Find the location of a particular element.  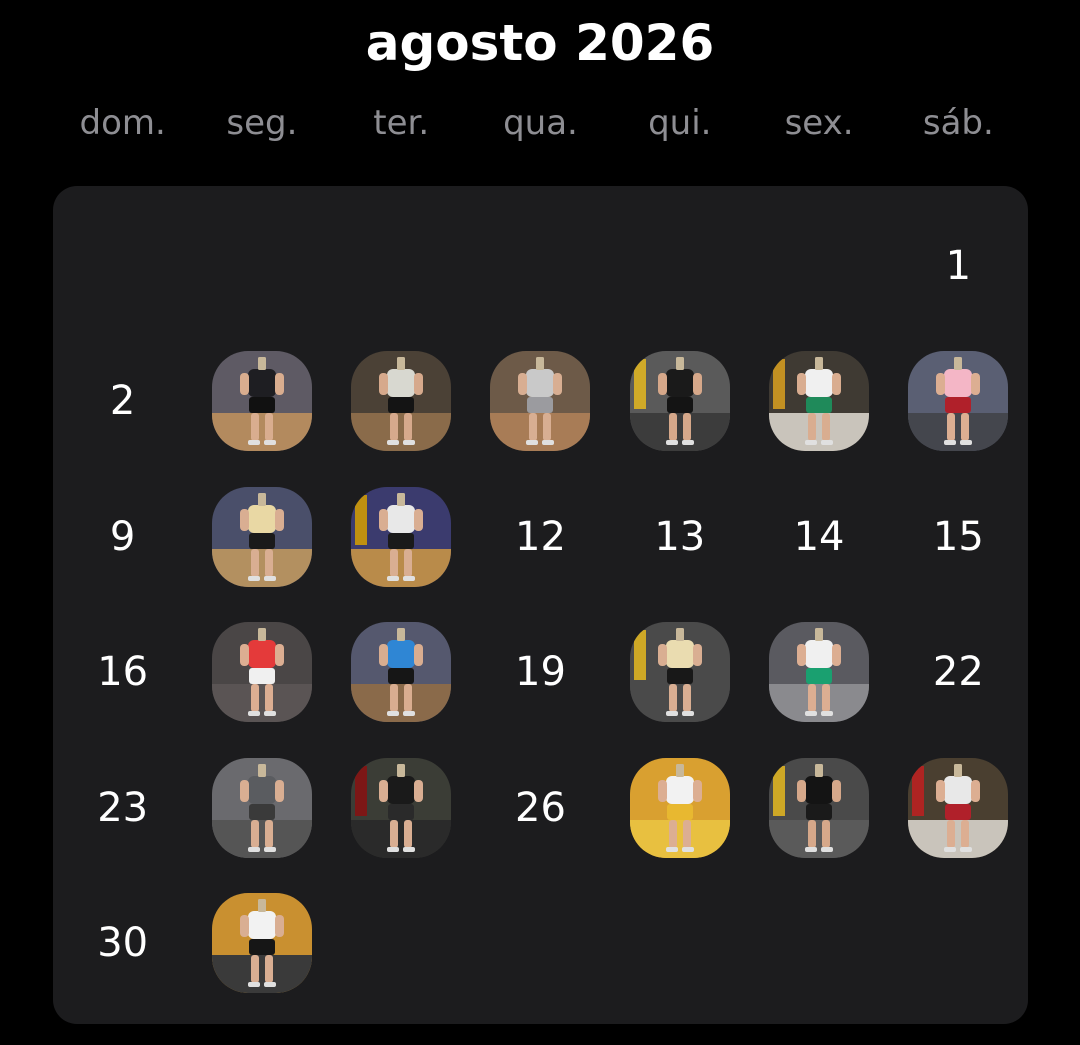

day-number: 12 is located at coordinates (540, 536).